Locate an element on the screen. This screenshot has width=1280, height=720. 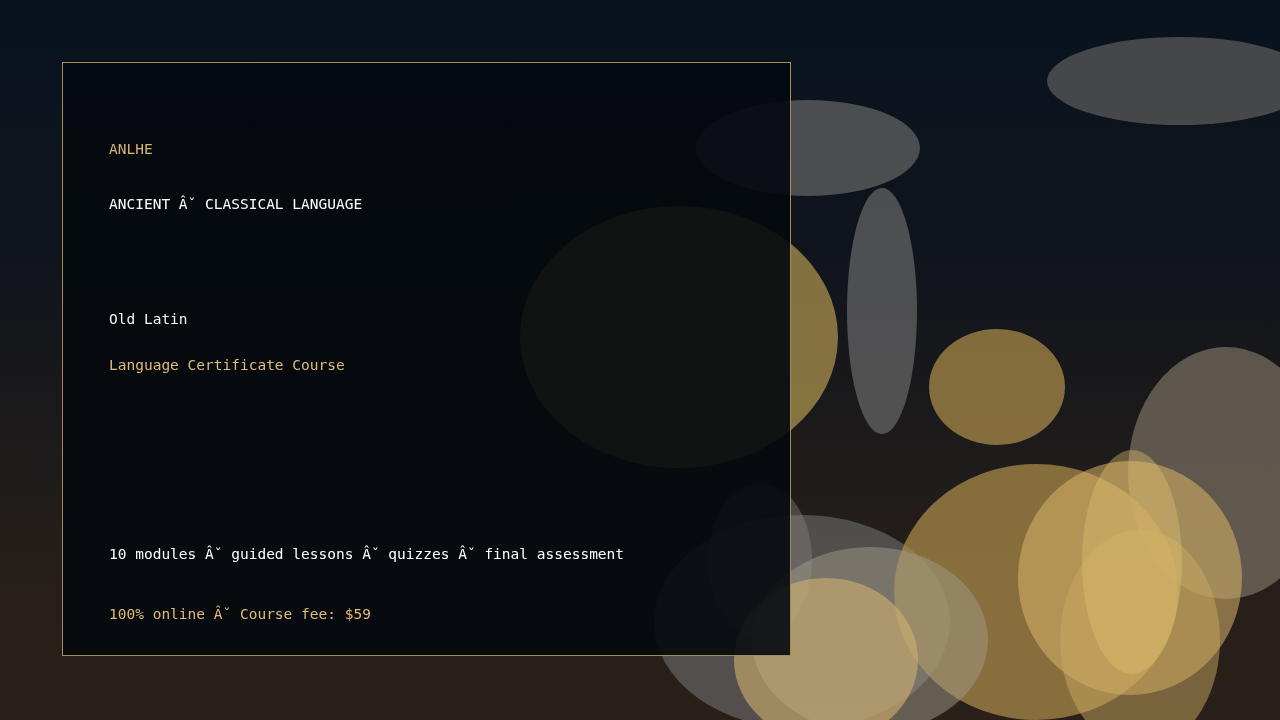
course-price: 100% online Âˇ Course fee: $59 is located at coordinates (240, 614).